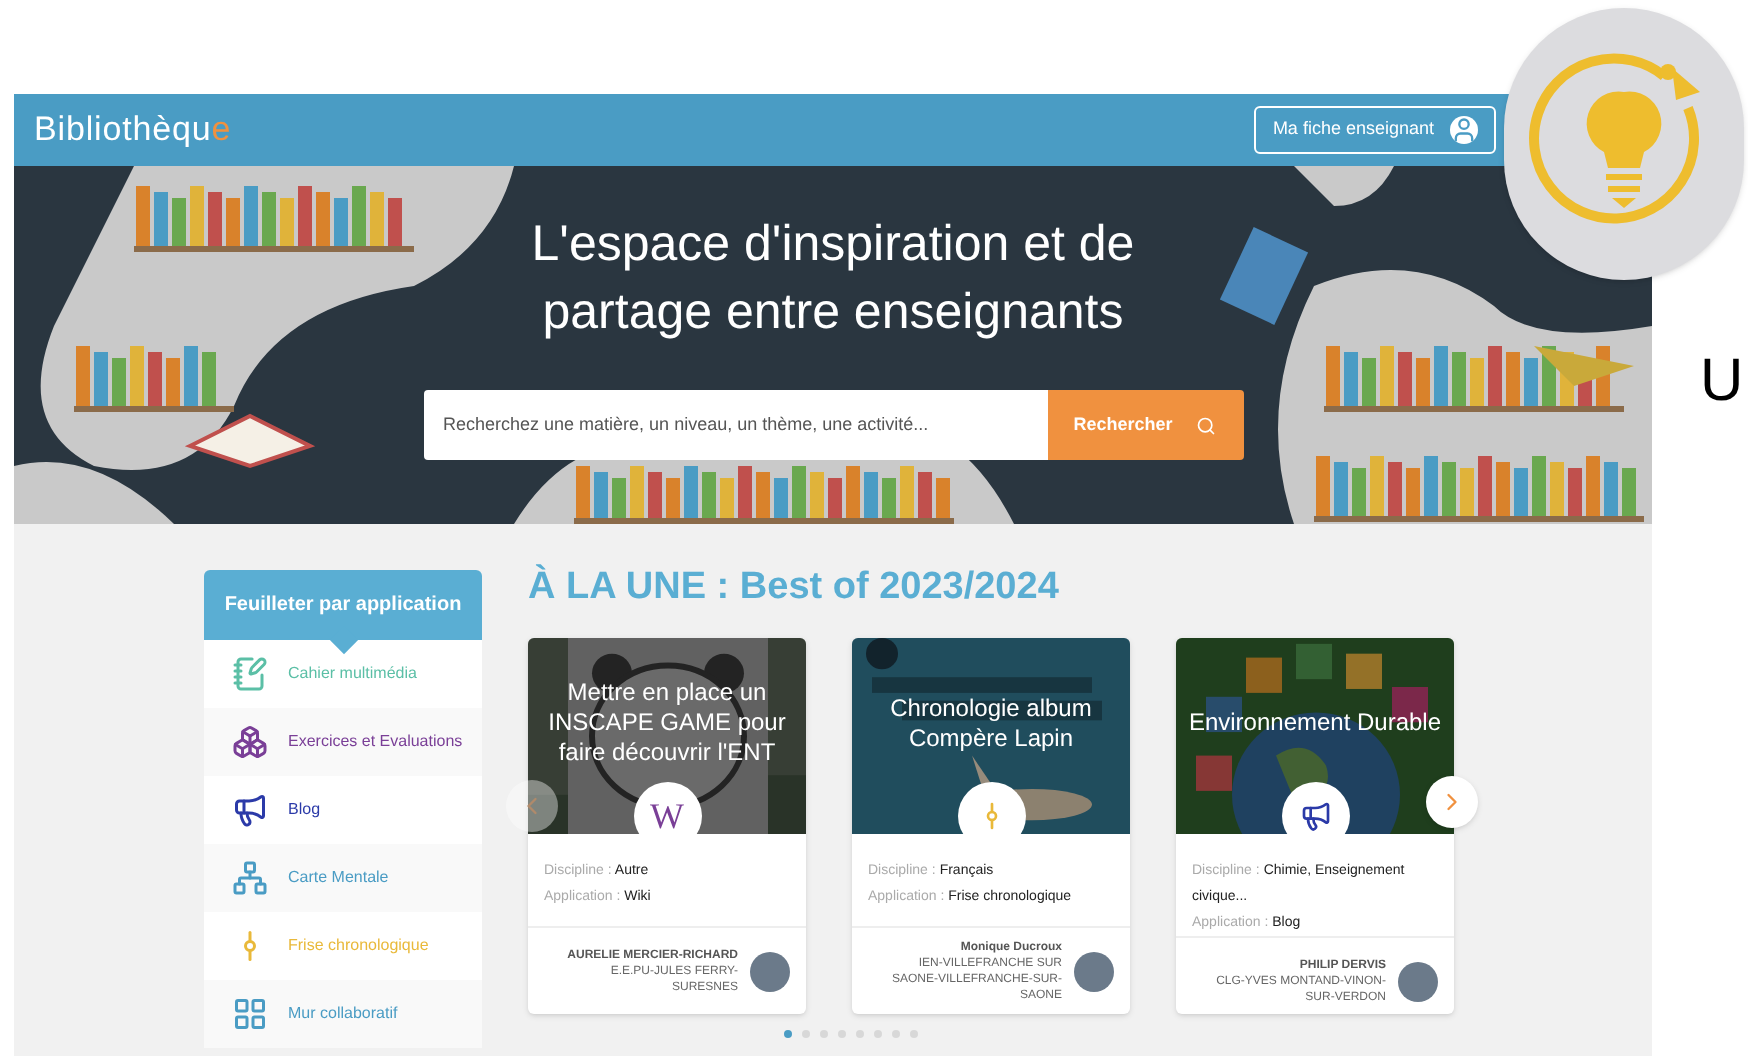  What do you see at coordinates (123, 130) in the screenshot?
I see `logo-text: Bibliothèqu` at bounding box center [123, 130].